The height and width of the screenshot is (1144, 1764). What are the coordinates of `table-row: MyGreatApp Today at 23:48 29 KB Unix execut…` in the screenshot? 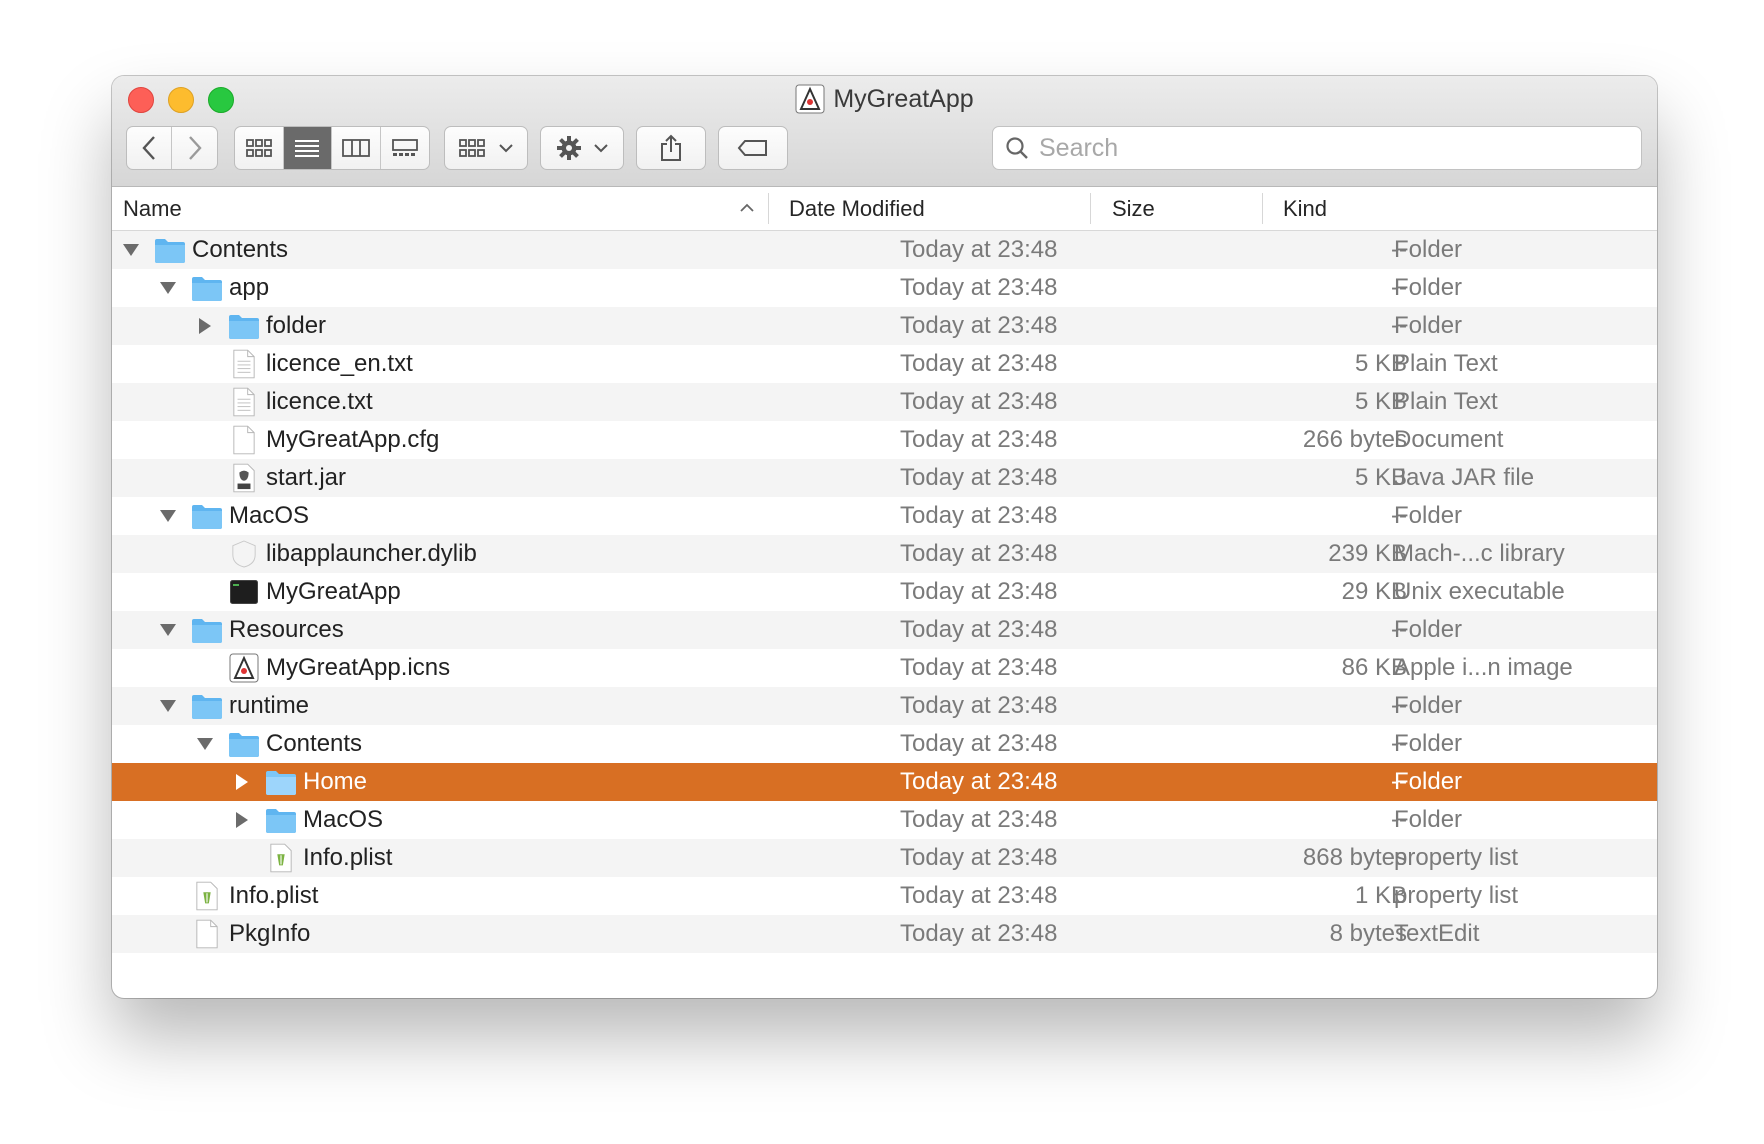 It's located at (884, 592).